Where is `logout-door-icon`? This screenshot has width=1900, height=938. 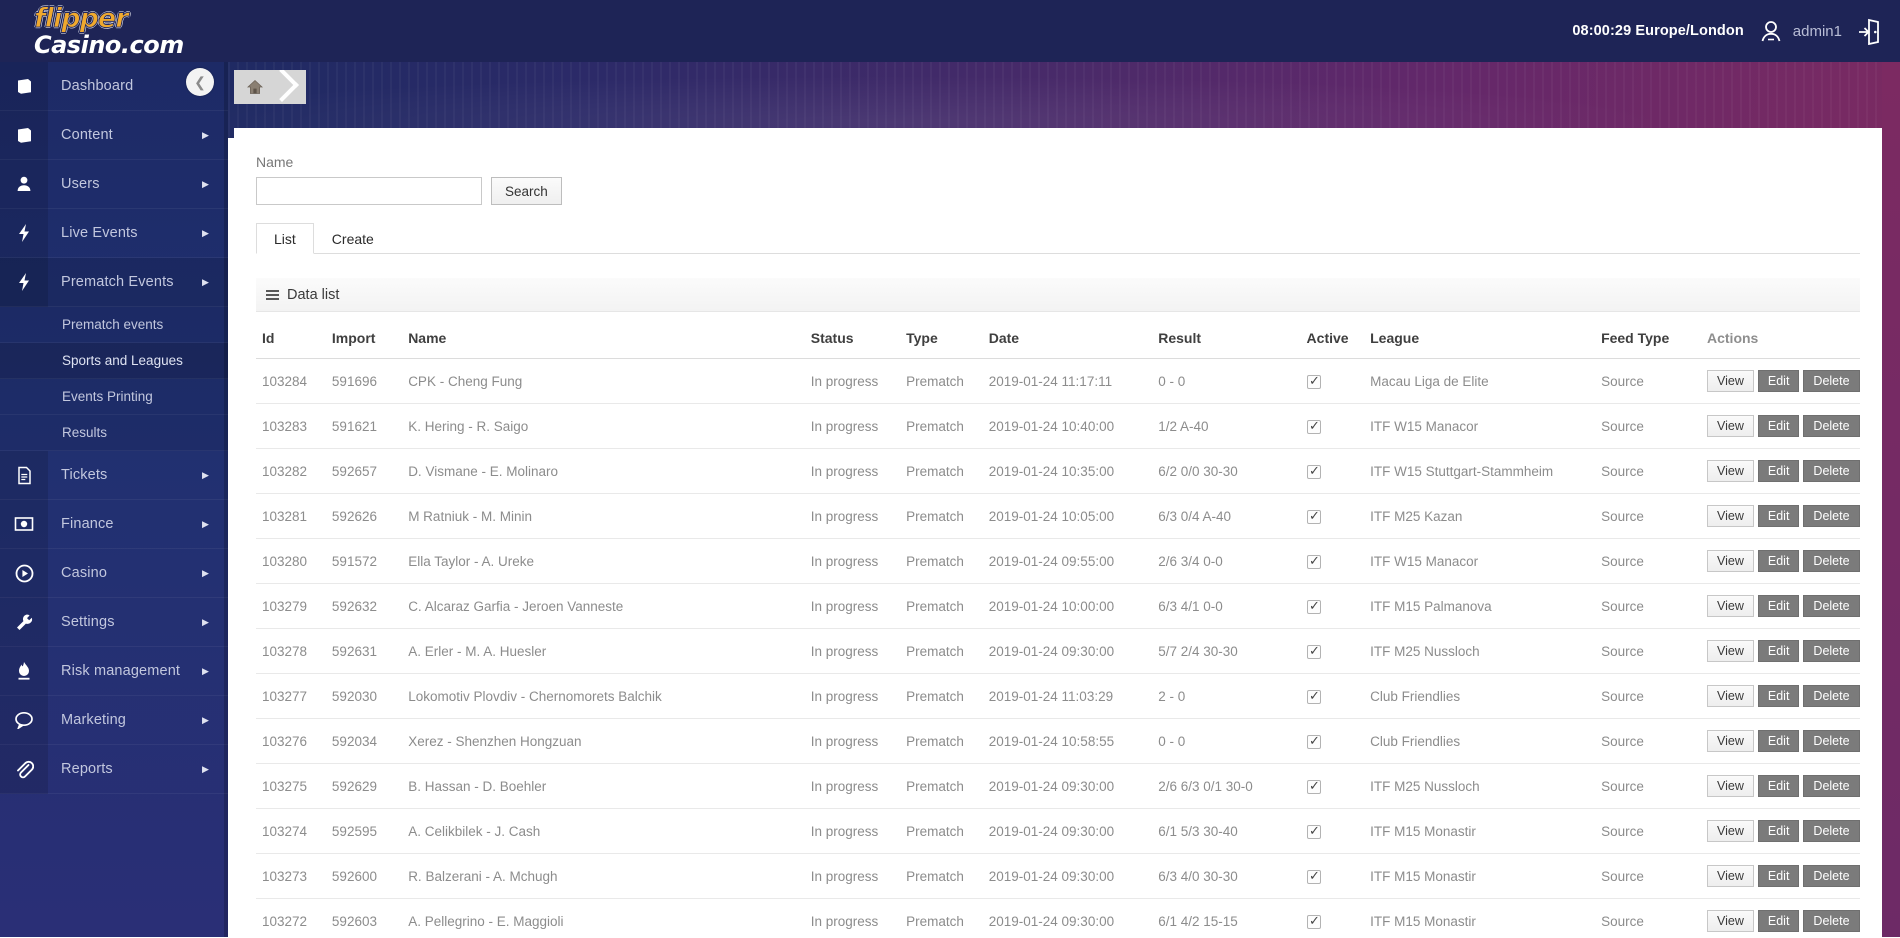 logout-door-icon is located at coordinates (1869, 31).